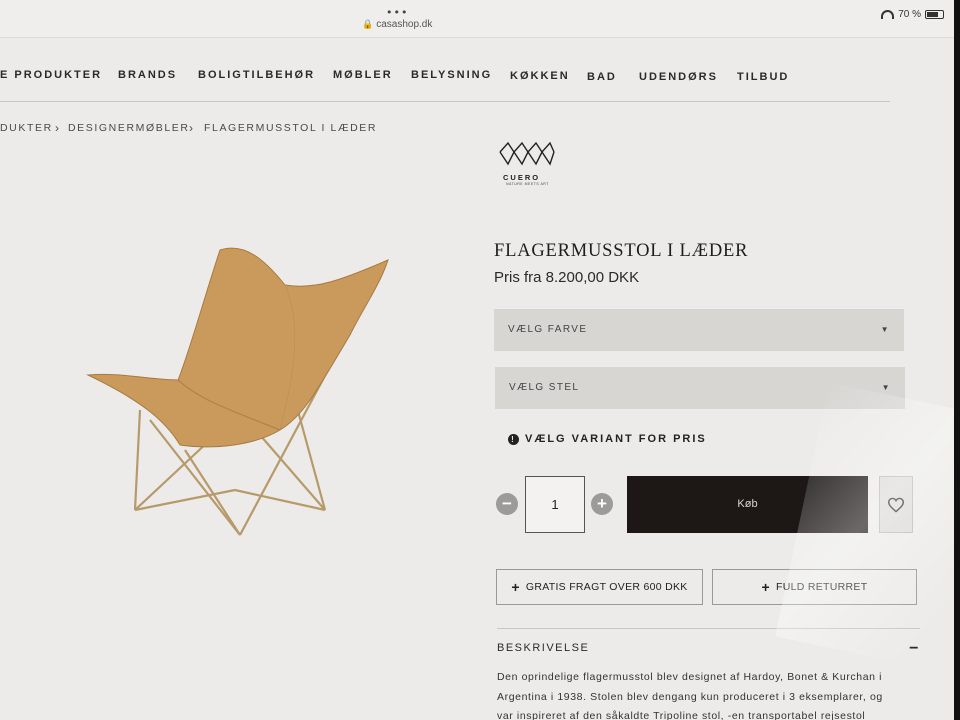 The height and width of the screenshot is (720, 960). Describe the element at coordinates (957, 360) in the screenshot. I see `device-bezel` at that location.